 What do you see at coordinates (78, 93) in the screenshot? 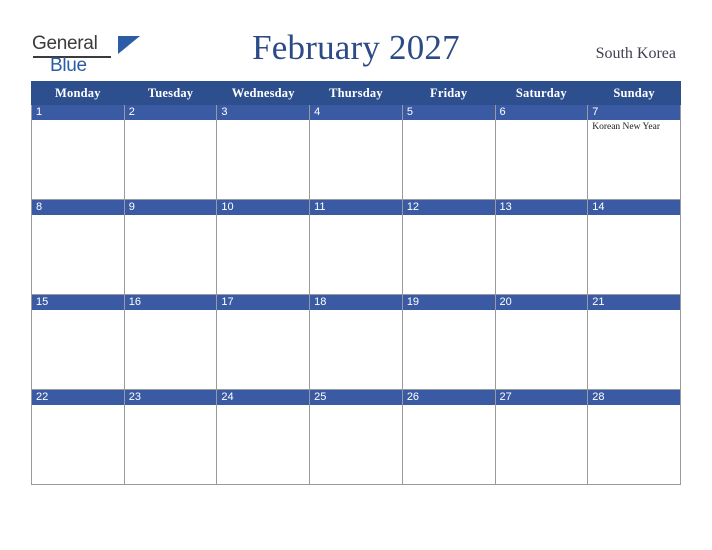
I see `weekday-header-monday: Monday` at bounding box center [78, 93].